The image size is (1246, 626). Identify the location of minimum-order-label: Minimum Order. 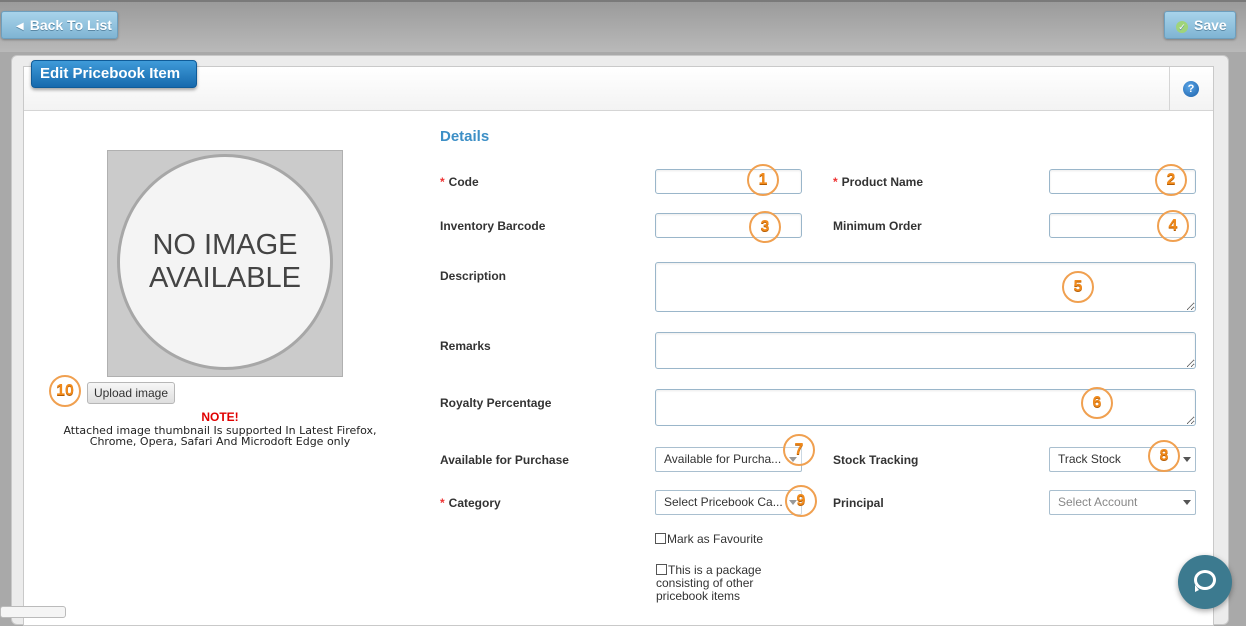
(877, 226).